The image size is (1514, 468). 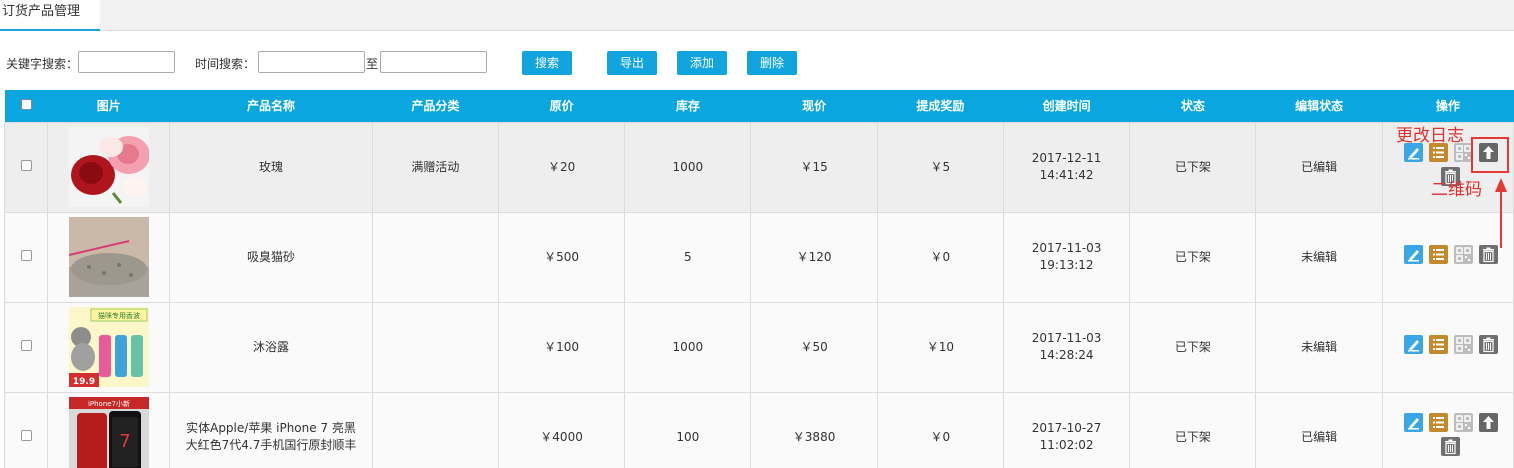 What do you see at coordinates (632, 63) in the screenshot?
I see `export-button: 导出` at bounding box center [632, 63].